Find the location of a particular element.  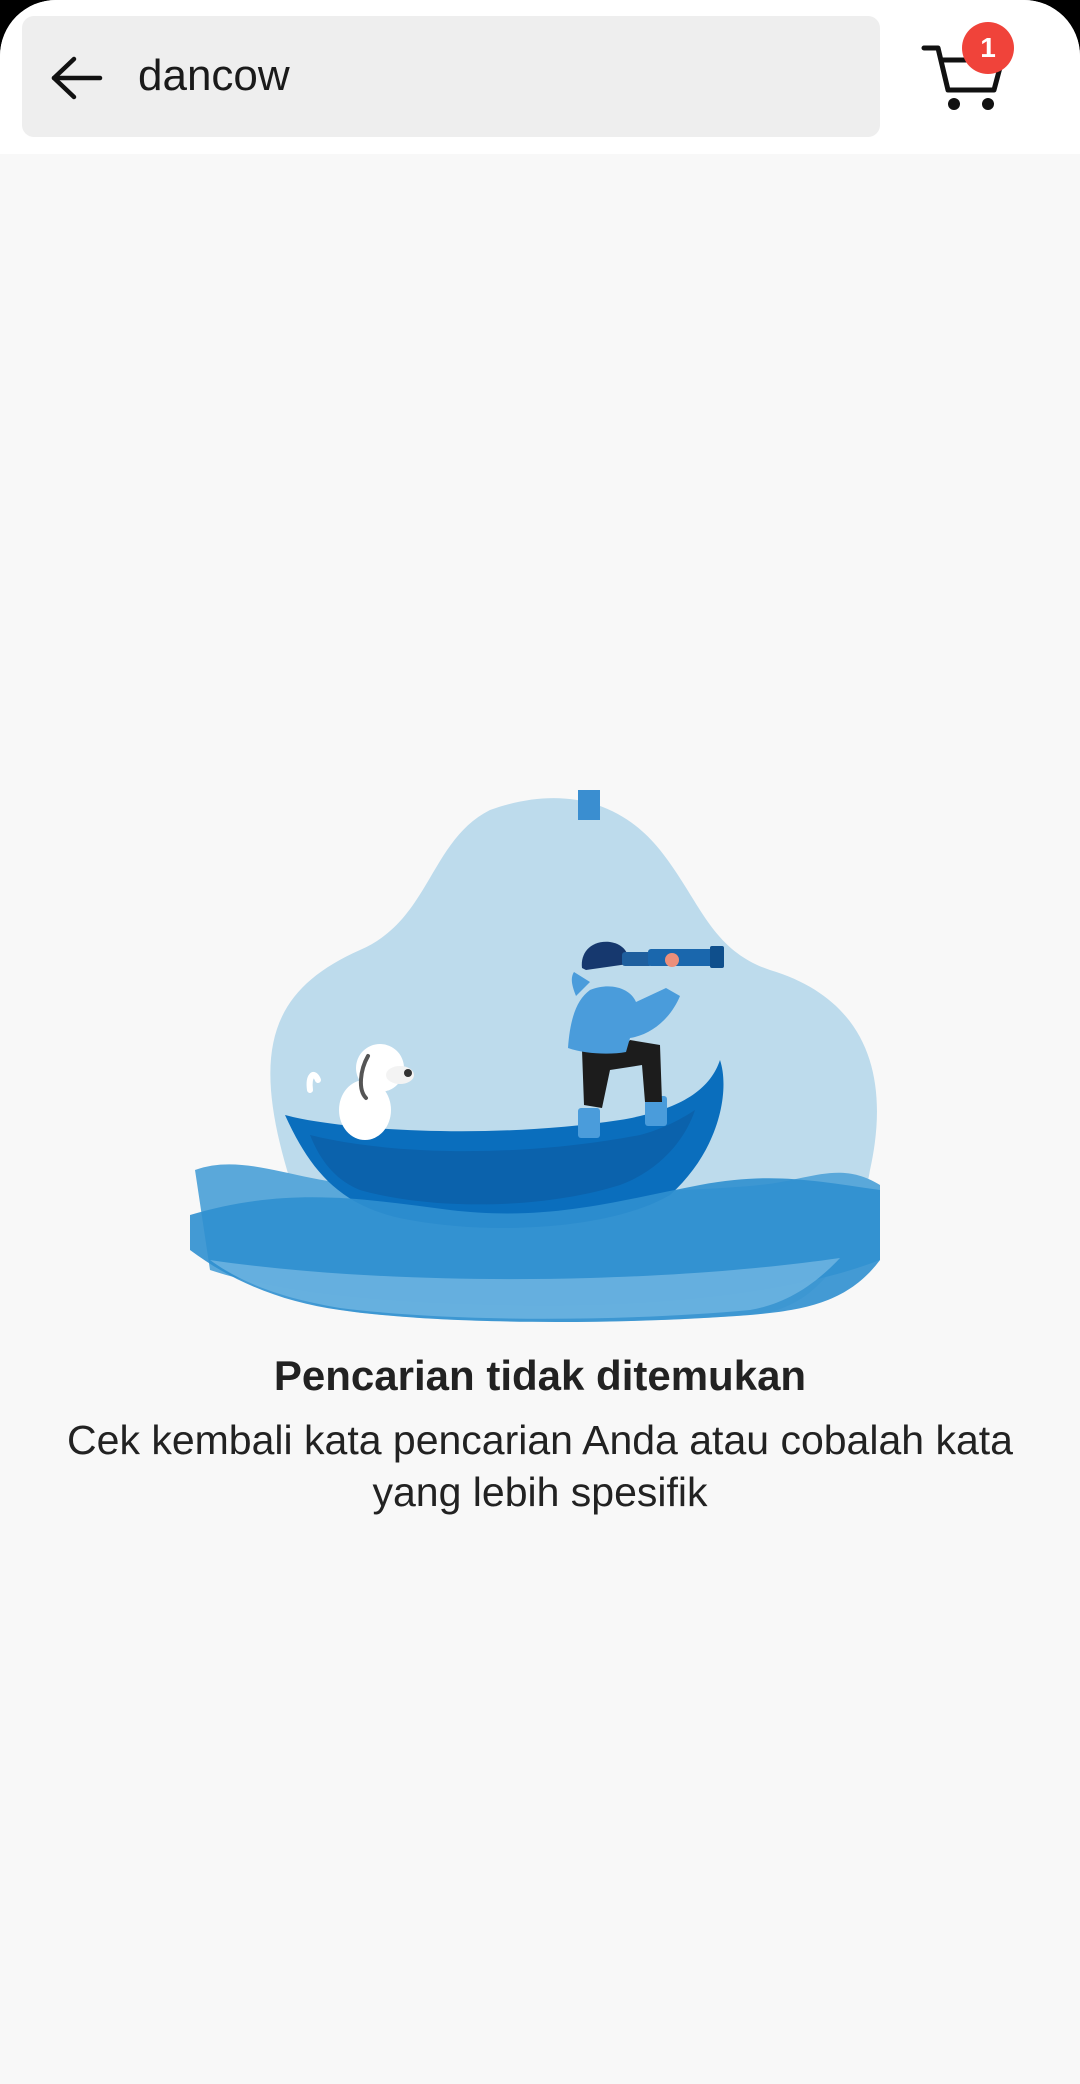

cart-badge: 1 is located at coordinates (988, 48).